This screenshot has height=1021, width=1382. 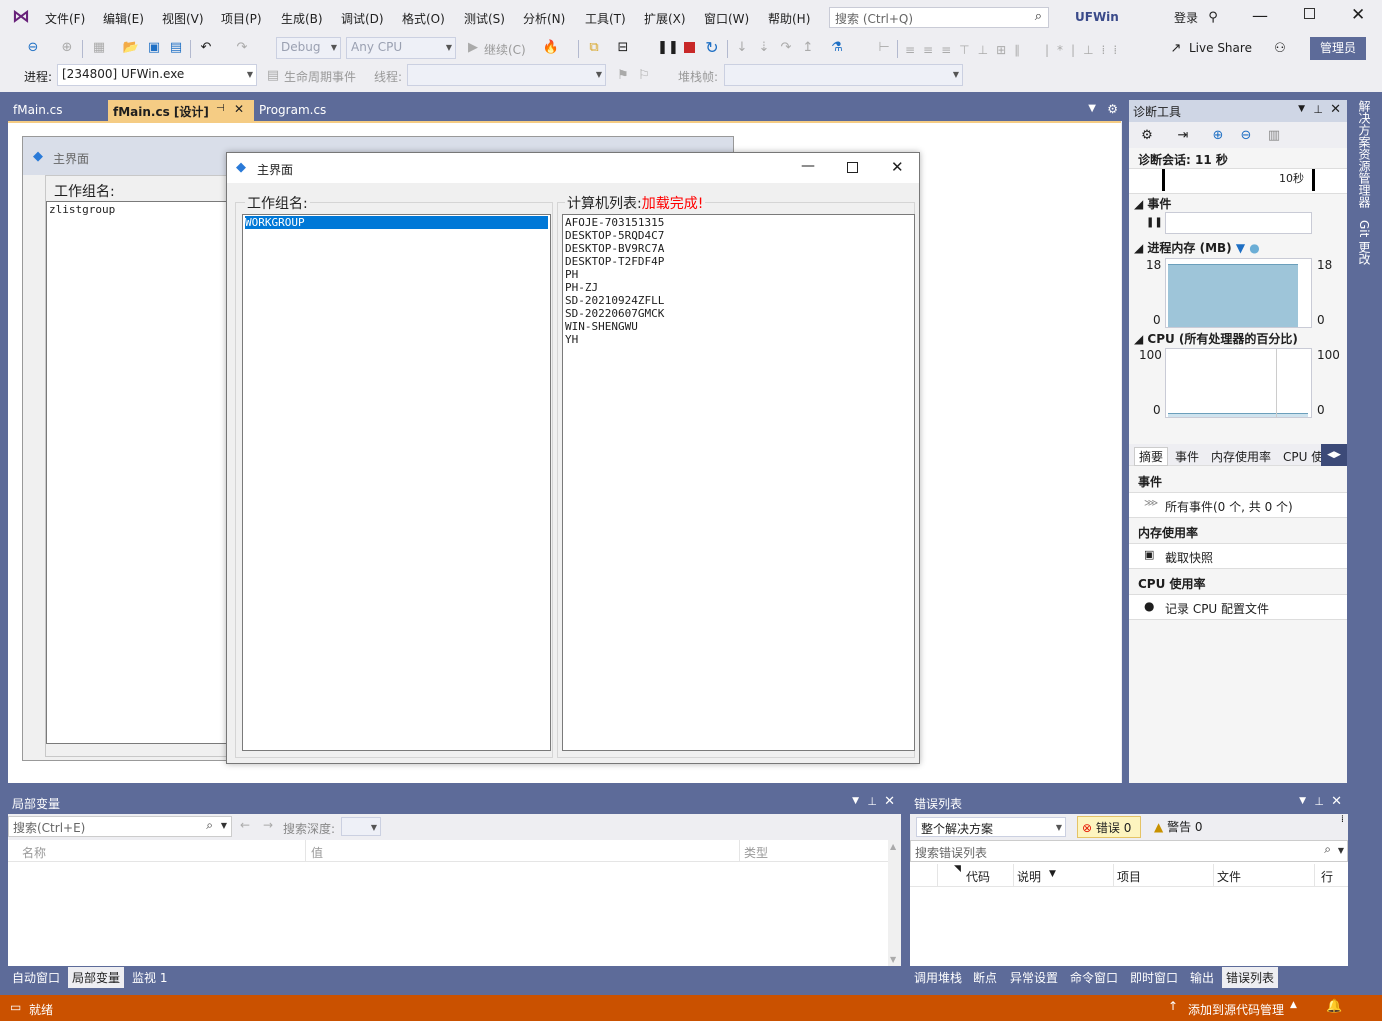 I want to click on tab-autos: 自动窗口, so click(x=36, y=977).